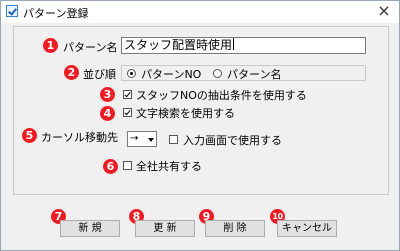  What do you see at coordinates (169, 166) in the screenshot?
I see `share-all-label: 全社共有する` at bounding box center [169, 166].